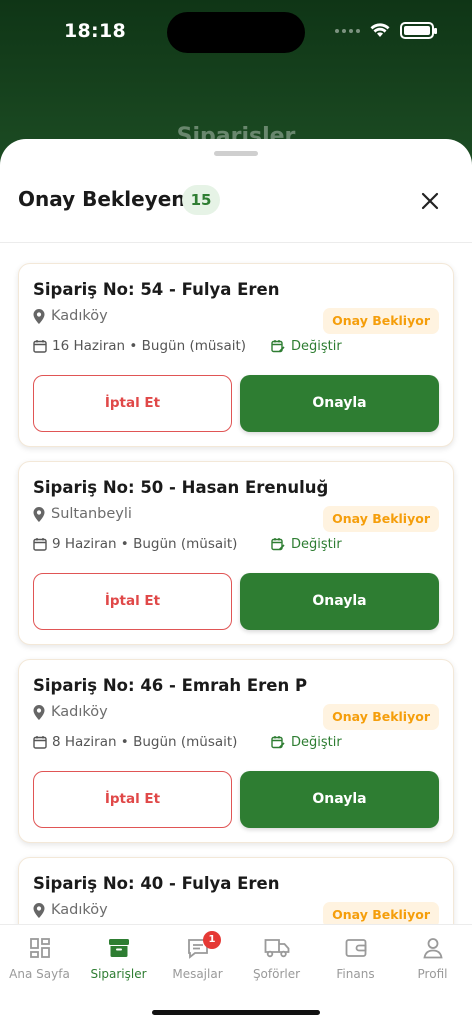 This screenshot has width=472, height=1024. Describe the element at coordinates (102, 199) in the screenshot. I see `sheet-title: Onay Bekleyen` at that location.